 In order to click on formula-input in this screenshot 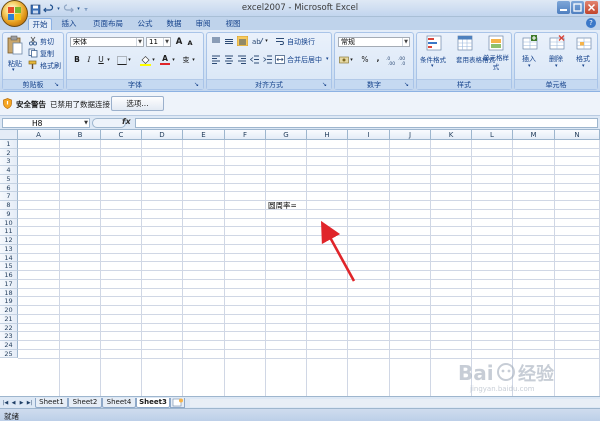, I will do `click(366, 123)`.